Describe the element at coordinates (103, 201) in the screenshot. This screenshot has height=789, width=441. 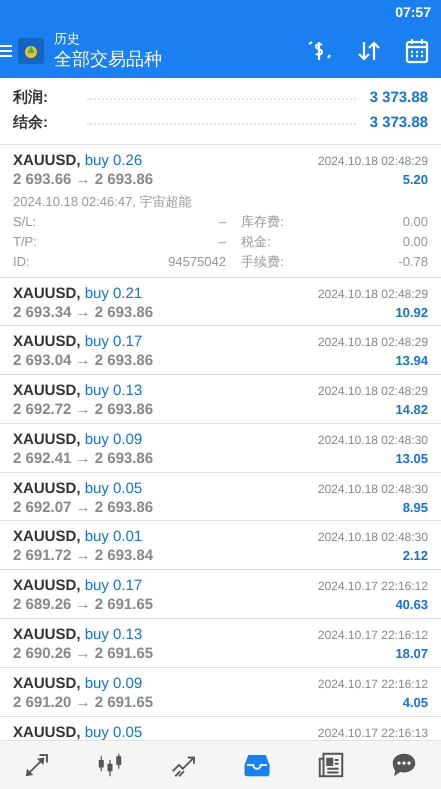
I see `open-info: 2024.10.18 02:46:47, 宇宙超能` at that location.